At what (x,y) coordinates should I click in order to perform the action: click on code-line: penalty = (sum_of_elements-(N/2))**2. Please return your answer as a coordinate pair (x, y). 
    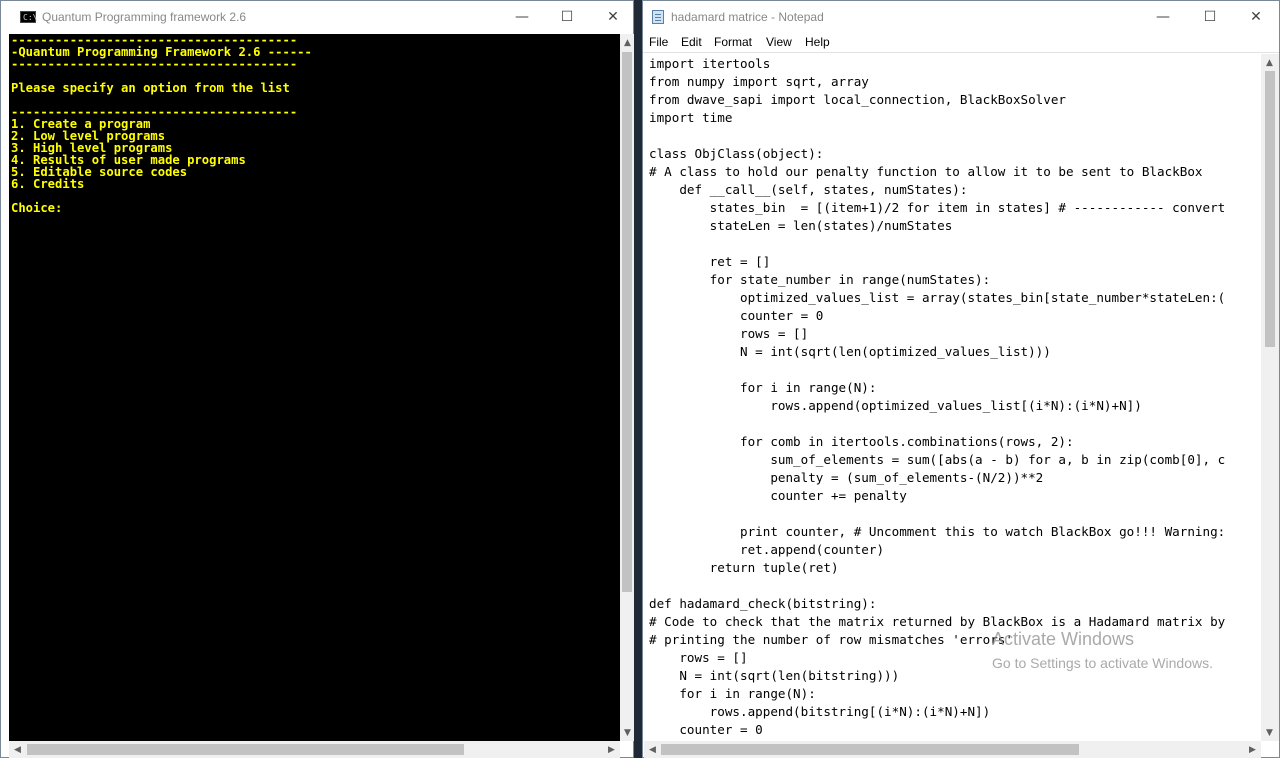
    Looking at the image, I should click on (846, 477).